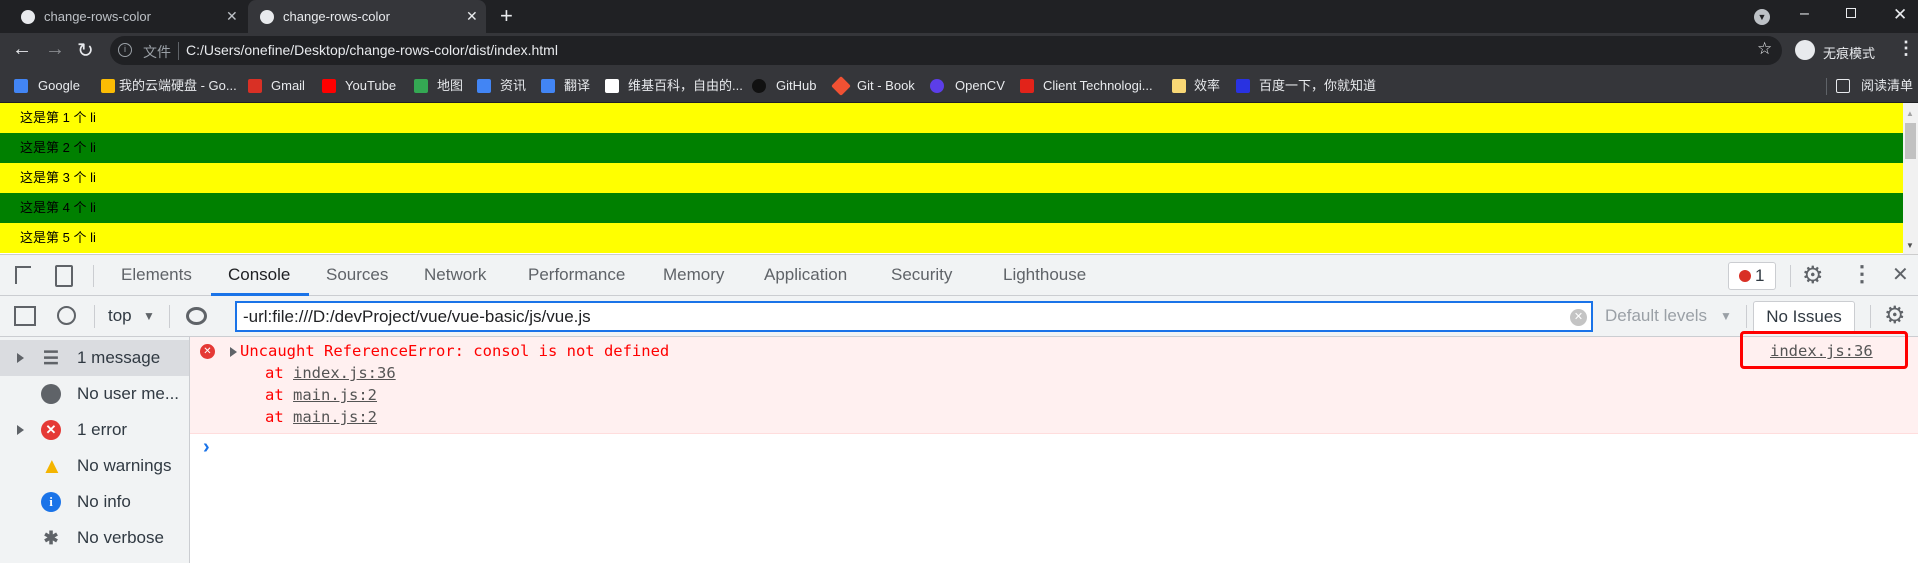  I want to click on bookmark-folder: 效率, so click(1196, 86).